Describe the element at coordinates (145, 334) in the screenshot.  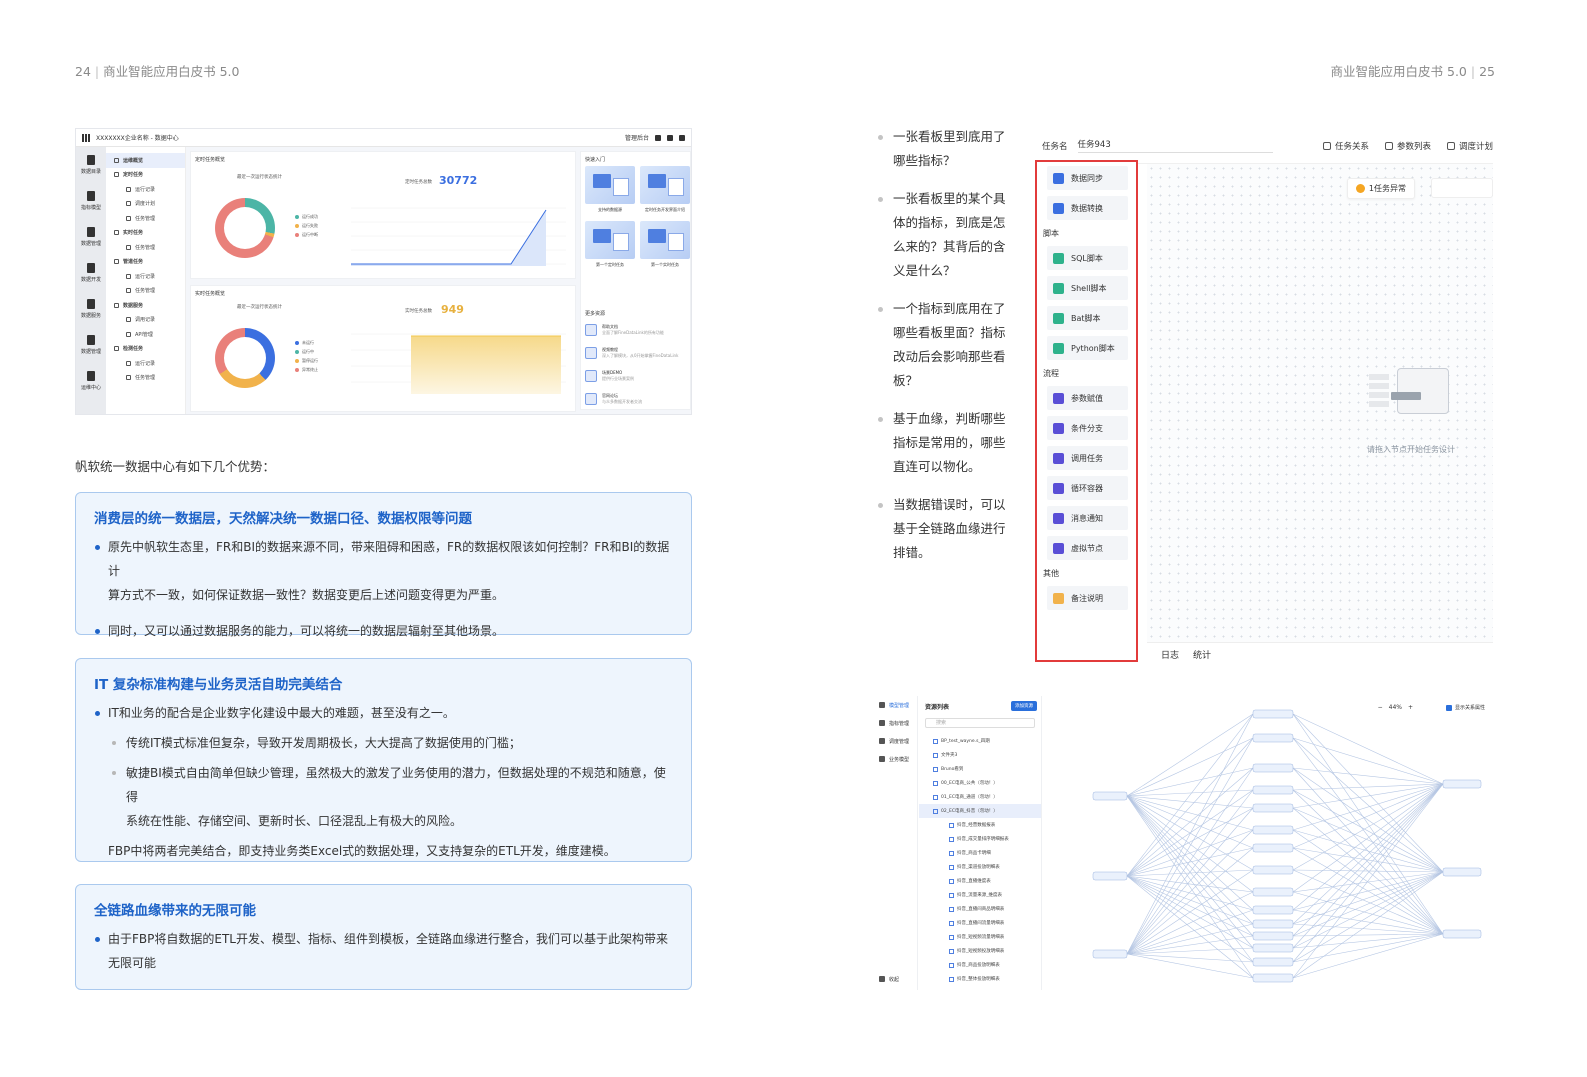
I see `menu-item: API管理` at that location.